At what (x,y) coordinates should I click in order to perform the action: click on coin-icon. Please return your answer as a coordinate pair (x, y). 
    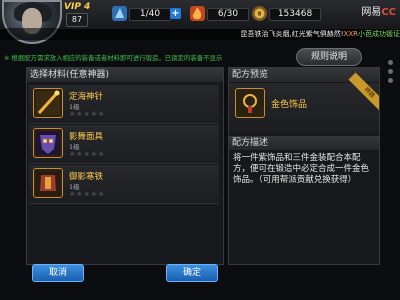
    Looking at the image, I should click on (259, 13).